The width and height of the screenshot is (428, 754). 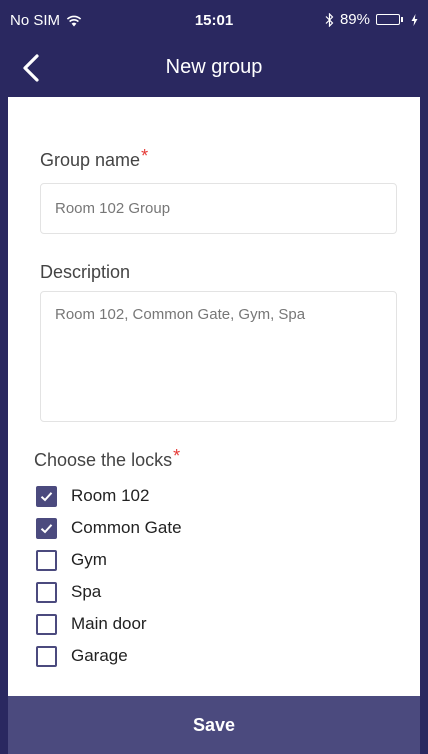 What do you see at coordinates (85, 272) in the screenshot?
I see `description-label: Description` at bounding box center [85, 272].